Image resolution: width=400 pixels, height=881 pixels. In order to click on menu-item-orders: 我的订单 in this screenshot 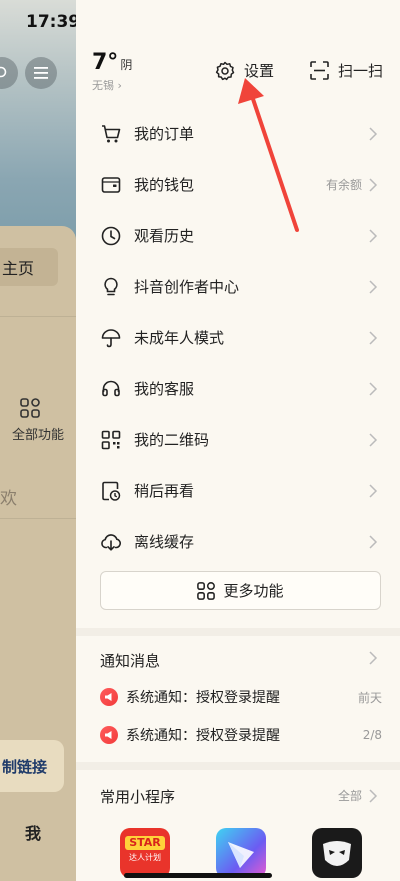, I will do `click(238, 133)`.